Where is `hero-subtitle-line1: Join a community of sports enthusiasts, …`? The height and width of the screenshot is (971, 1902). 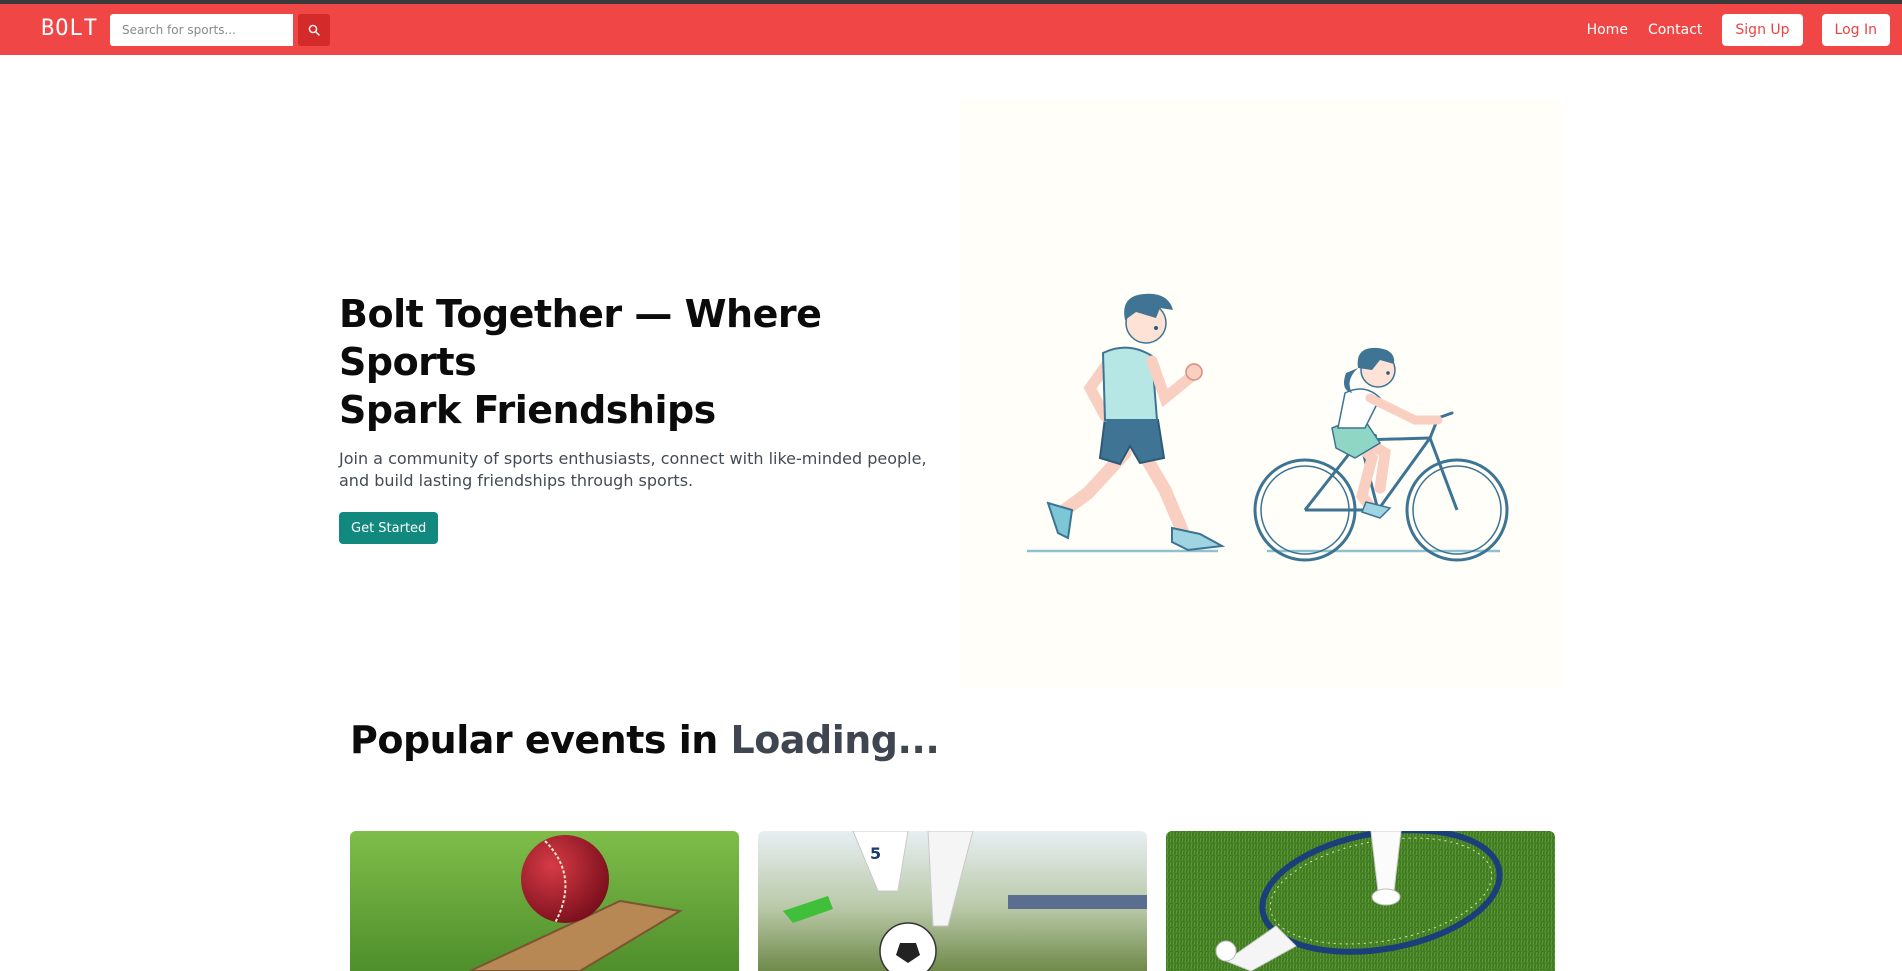
hero-subtitle-line1: Join a community of sports enthusiasts, … is located at coordinates (633, 458).